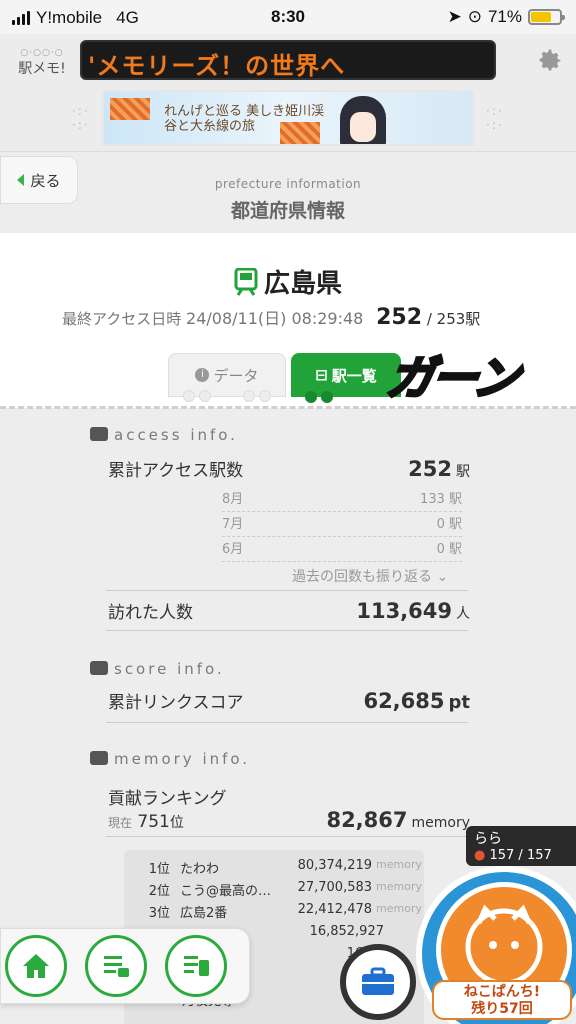 The height and width of the screenshot is (1024, 576). What do you see at coordinates (289, 820) in the screenshot?
I see `current-rank-row: 現在 751位 82,867 memory` at bounding box center [289, 820].